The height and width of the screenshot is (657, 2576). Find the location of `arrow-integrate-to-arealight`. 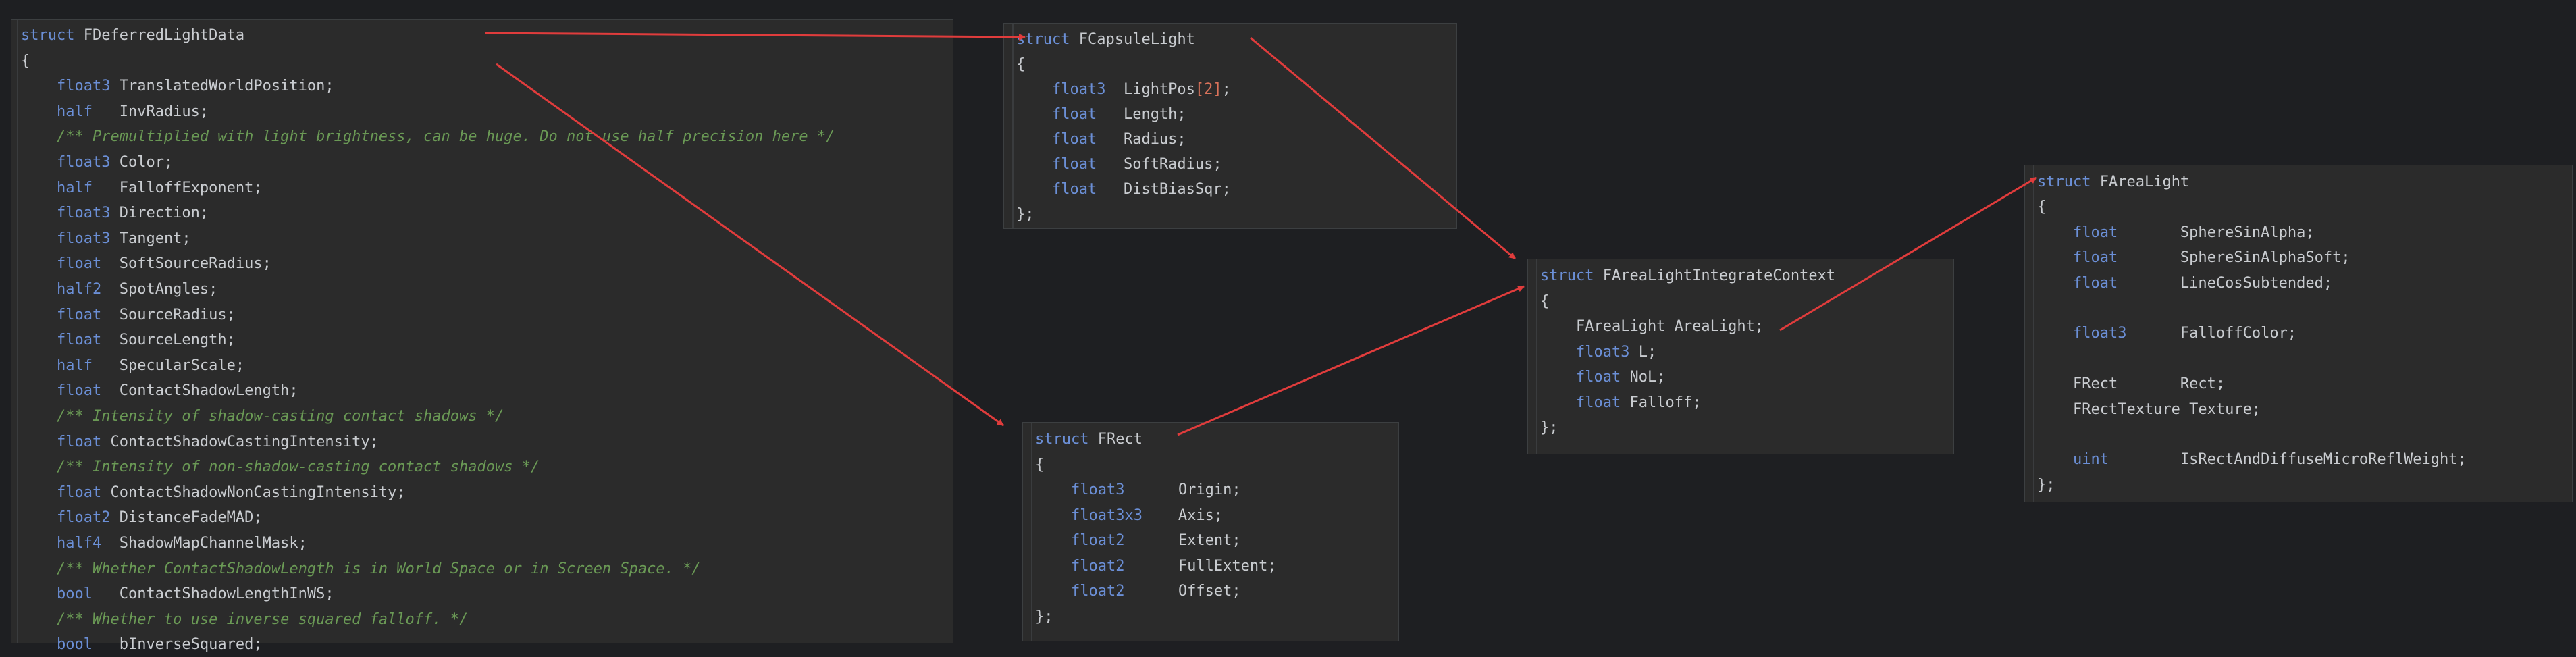

arrow-integrate-to-arealight is located at coordinates (1908, 254).